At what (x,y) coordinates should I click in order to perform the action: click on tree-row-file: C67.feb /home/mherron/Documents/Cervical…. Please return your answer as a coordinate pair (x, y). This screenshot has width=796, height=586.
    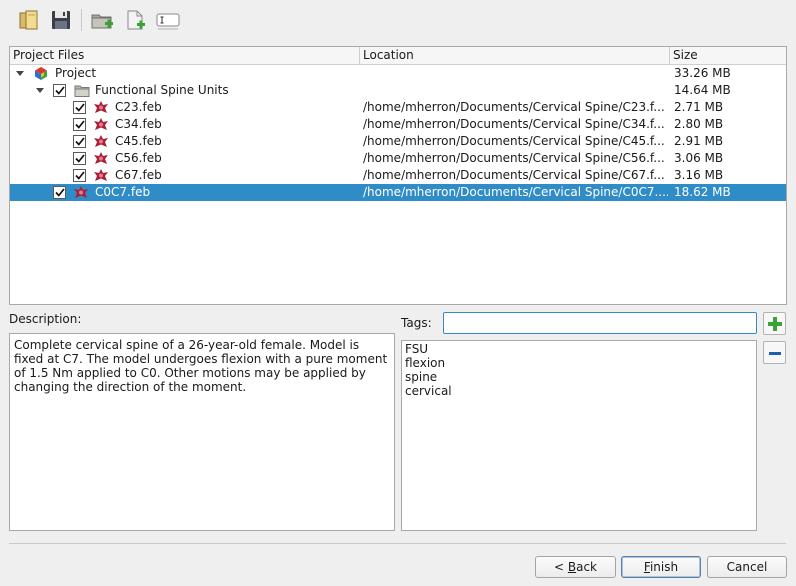
    Looking at the image, I should click on (398, 175).